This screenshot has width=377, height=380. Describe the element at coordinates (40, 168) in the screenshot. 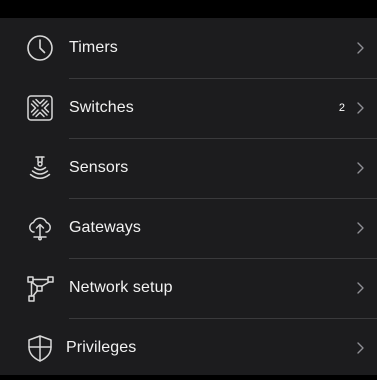

I see `sensor-icon` at that location.